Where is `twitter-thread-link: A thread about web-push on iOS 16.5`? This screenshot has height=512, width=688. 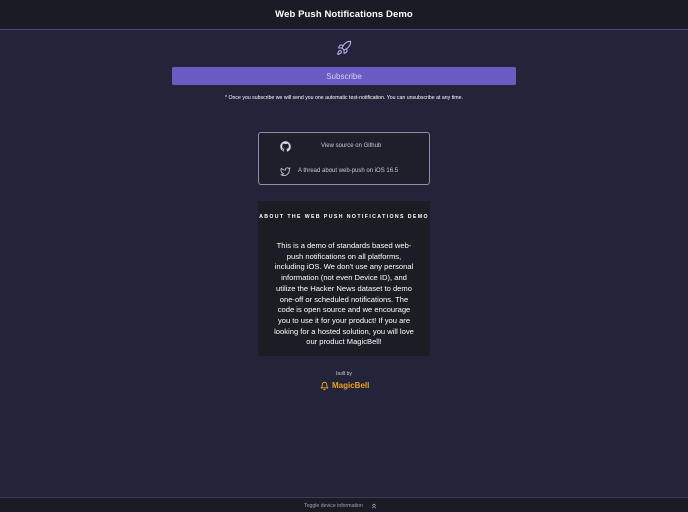
twitter-thread-link: A thread about web-push on iOS 16.5 is located at coordinates (344, 171).